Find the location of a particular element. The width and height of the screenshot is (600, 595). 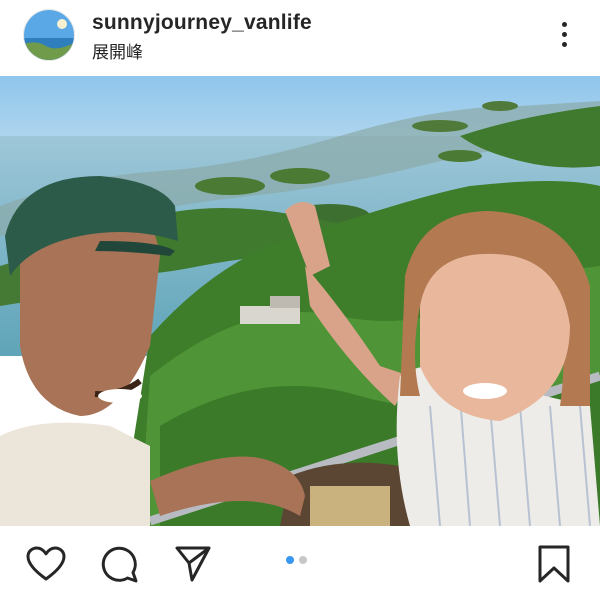

bookmark-icon is located at coordinates (554, 566).